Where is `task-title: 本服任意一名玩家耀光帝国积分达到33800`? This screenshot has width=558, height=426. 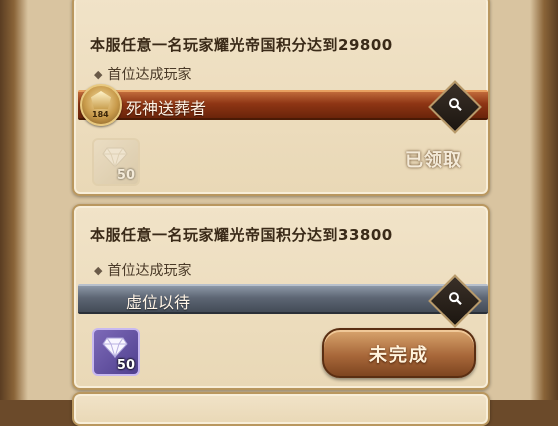 task-title: 本服任意一名玩家耀光帝国积分达到33800 is located at coordinates (241, 235).